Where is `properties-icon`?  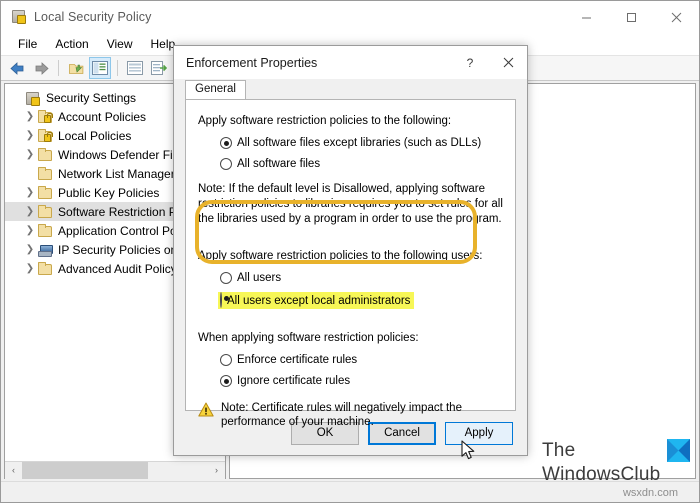
properties-icon is located at coordinates (159, 68).